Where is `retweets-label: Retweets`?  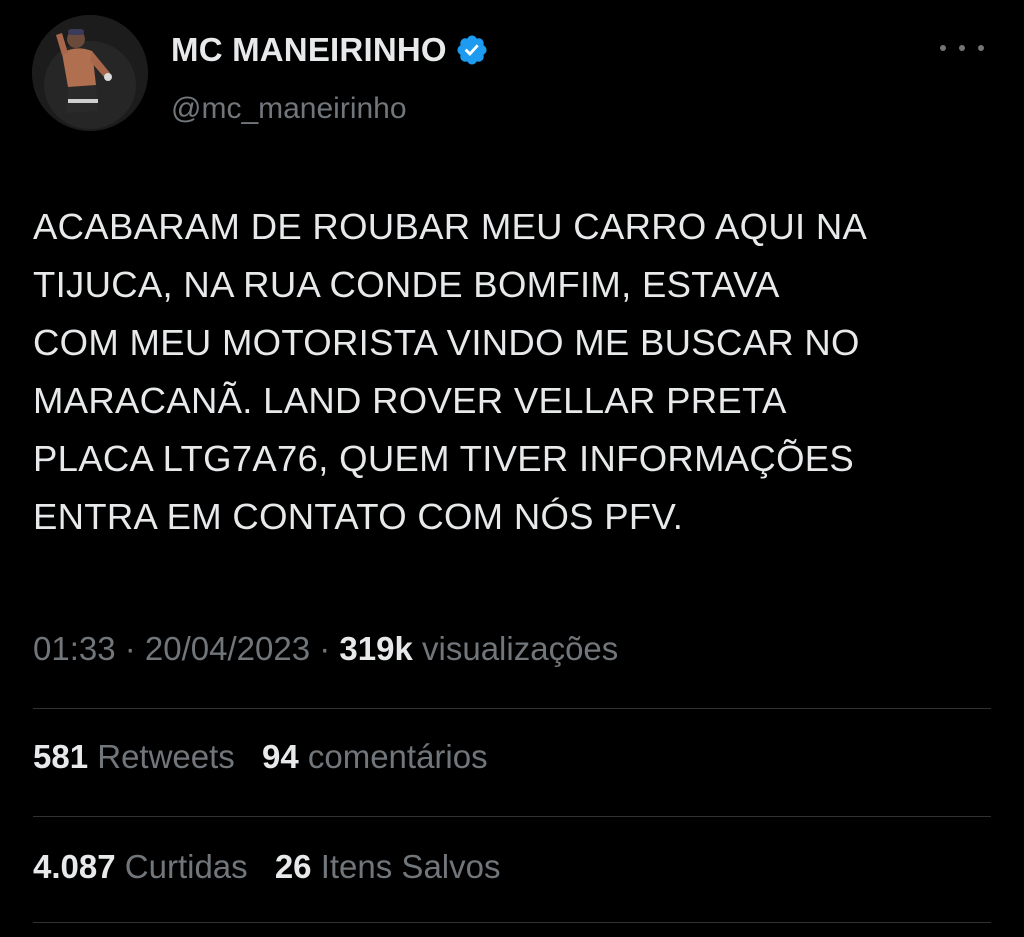
retweets-label: Retweets is located at coordinates (166, 756).